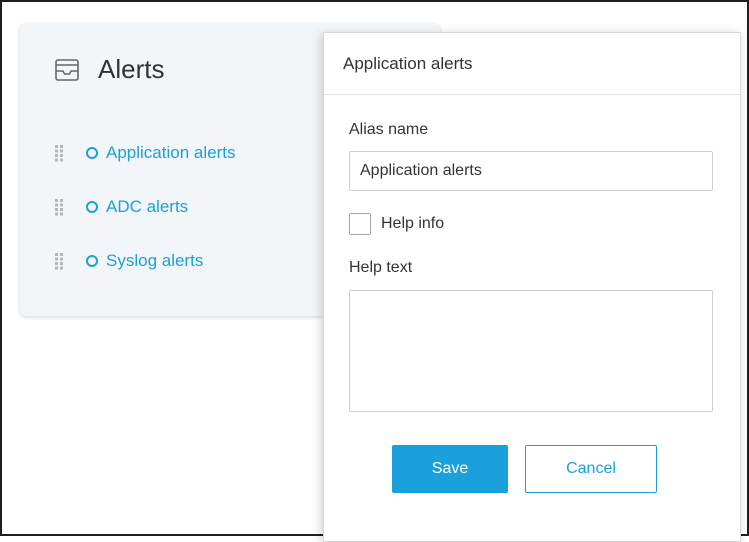 This screenshot has height=542, width=749. What do you see at coordinates (408, 63) in the screenshot?
I see `panel-title: Application alerts` at bounding box center [408, 63].